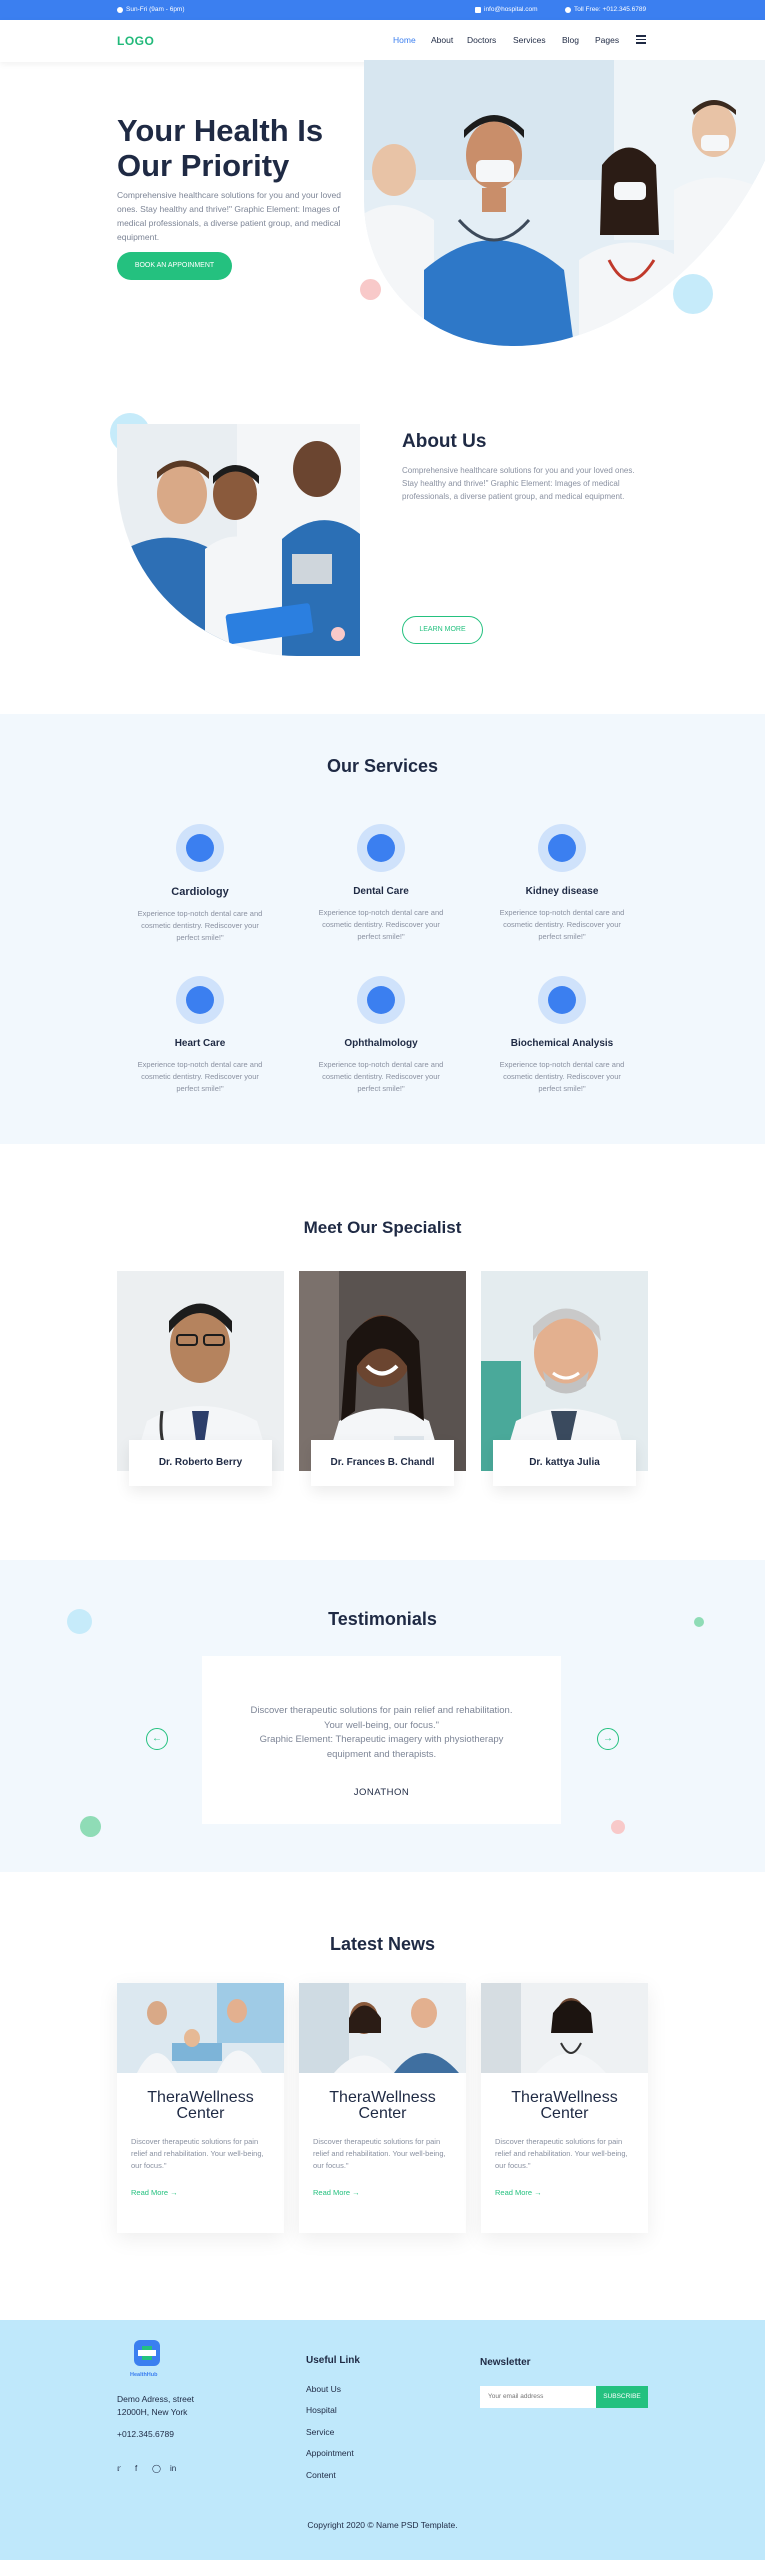 The width and height of the screenshot is (765, 2560). What do you see at coordinates (382, 1227) in the screenshot?
I see `specialists-title: Meet Our Specialist` at bounding box center [382, 1227].